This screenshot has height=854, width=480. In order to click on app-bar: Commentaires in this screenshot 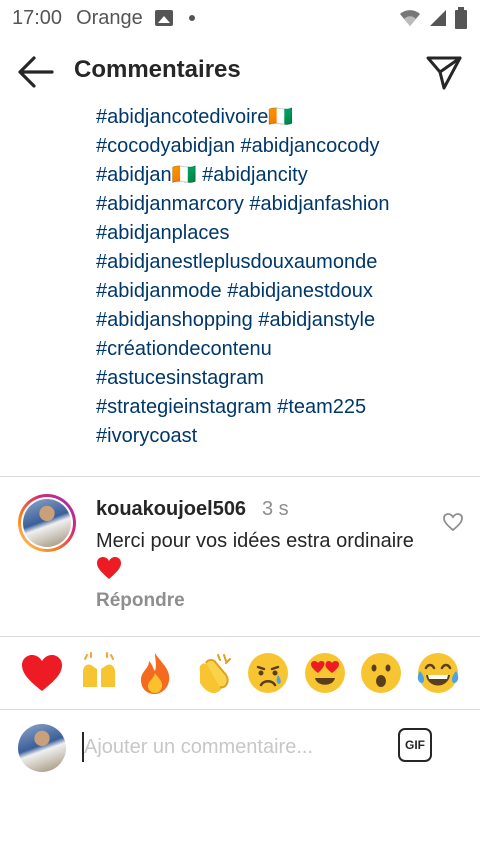, I will do `click(240, 72)`.